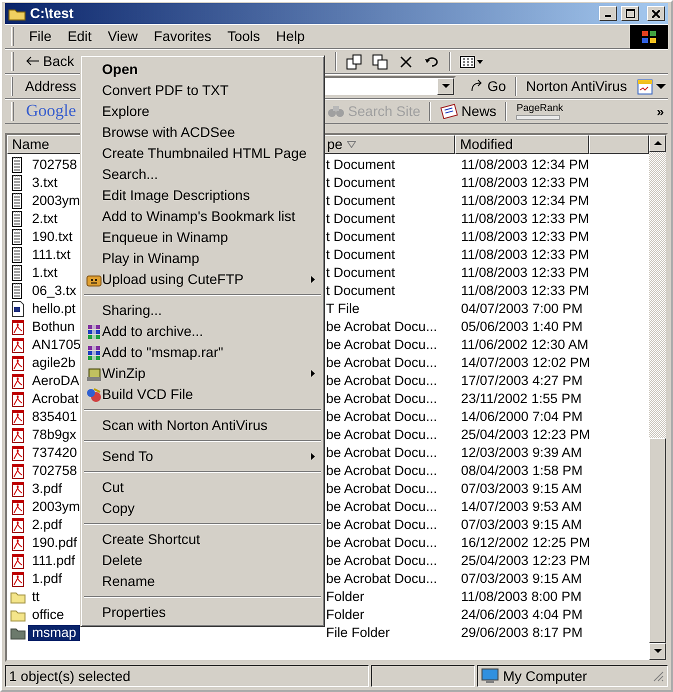 This screenshot has height=692, width=673. Describe the element at coordinates (51, 86) in the screenshot. I see `address-label: Address` at that location.